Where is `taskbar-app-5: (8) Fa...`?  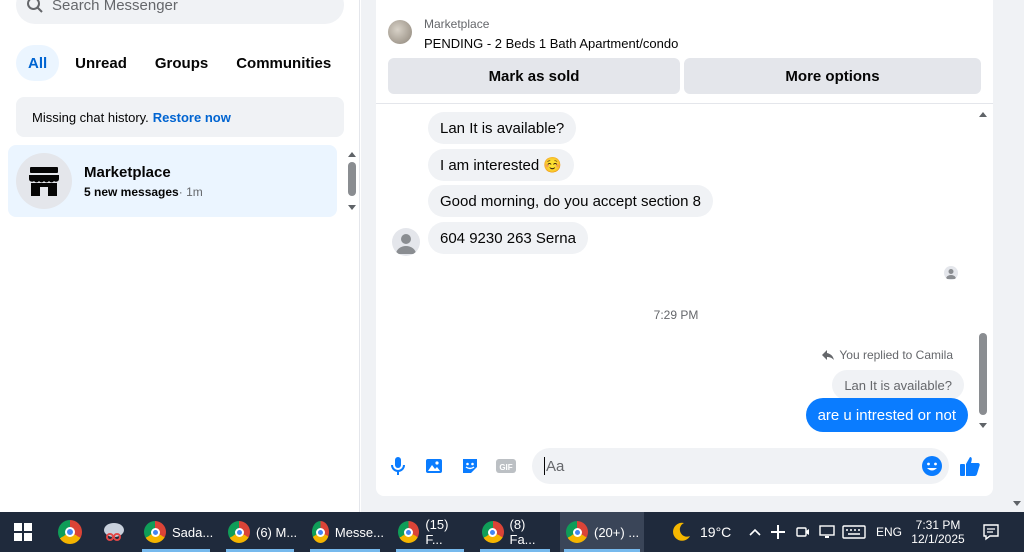
taskbar-app-5: (8) Fa... is located at coordinates (515, 532).